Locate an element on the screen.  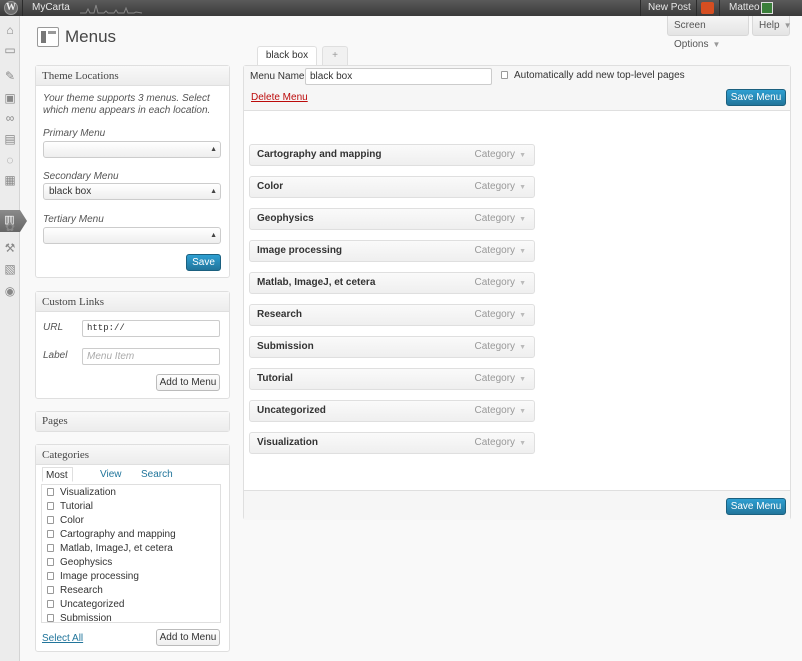
new-post-link: New Post is located at coordinates (669, 8).